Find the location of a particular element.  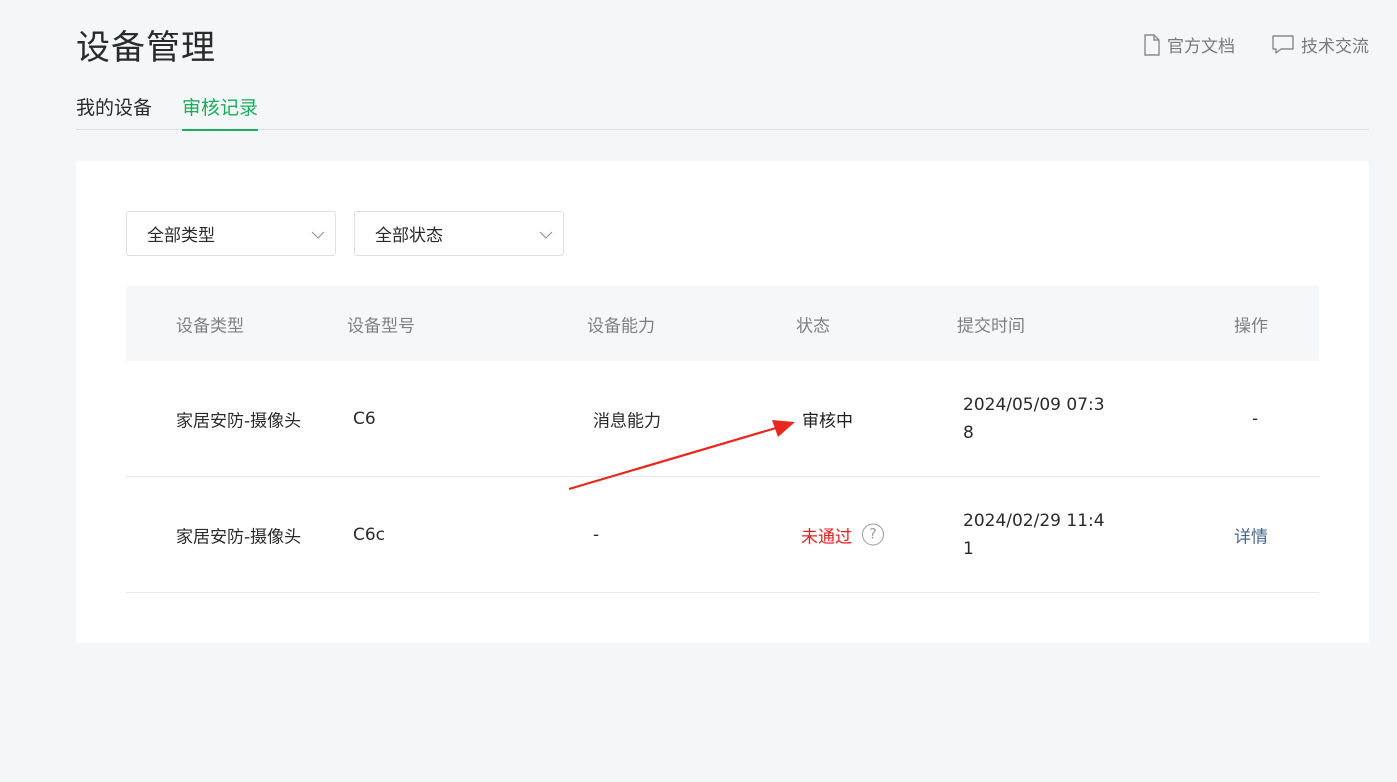

submit-time-cell: 2024/02/29 11:41 is located at coordinates (1034, 534).